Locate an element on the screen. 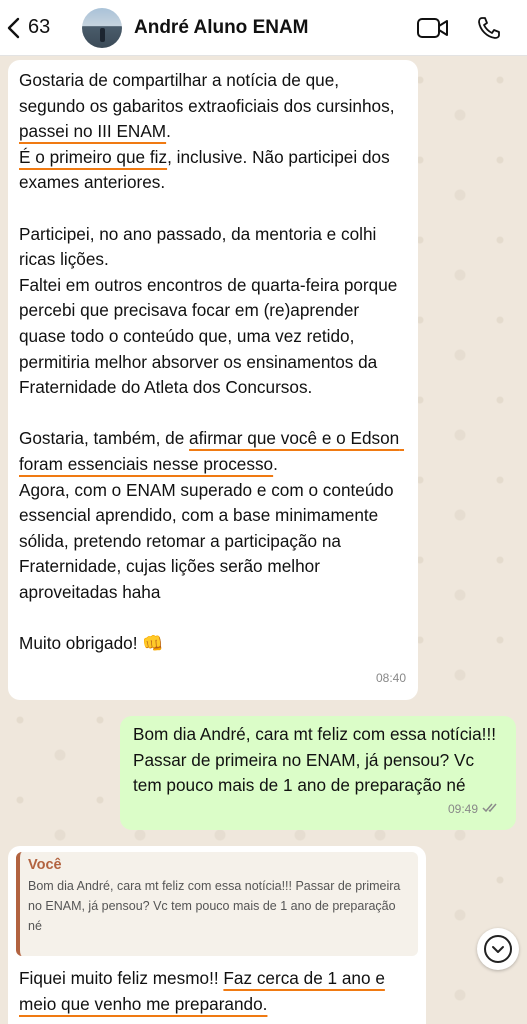 The image size is (527, 1024). message-time: 09:49 is located at coordinates (462, 809).